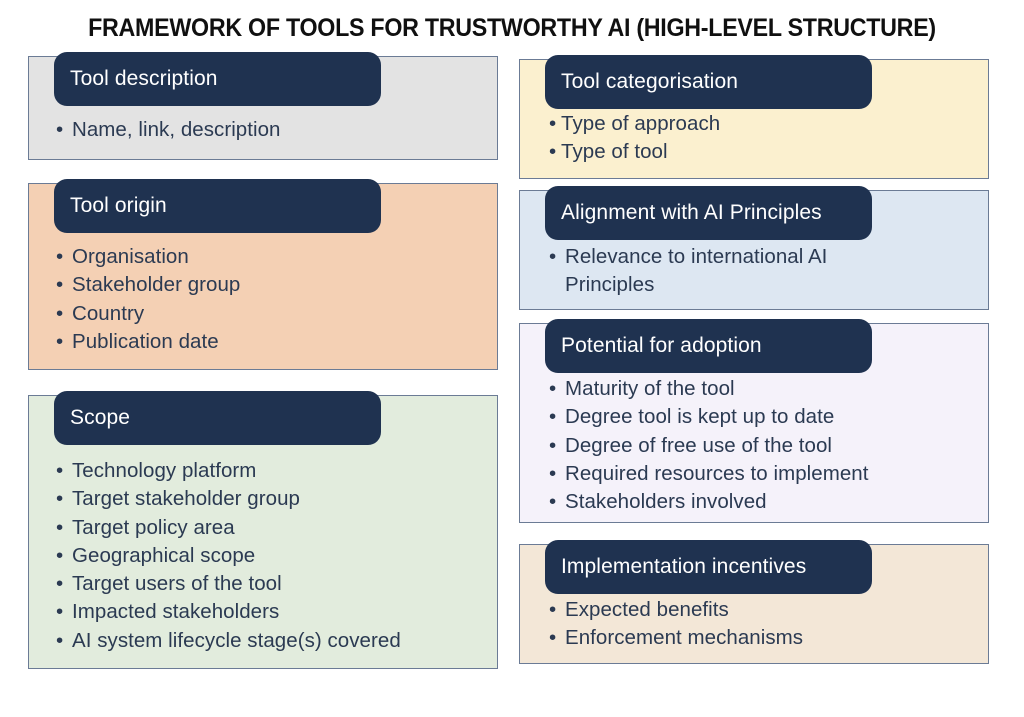 Image resolution: width=1024 pixels, height=717 pixels. Describe the element at coordinates (684, 566) in the screenshot. I see `card-header-label: Implementation incentives` at that location.